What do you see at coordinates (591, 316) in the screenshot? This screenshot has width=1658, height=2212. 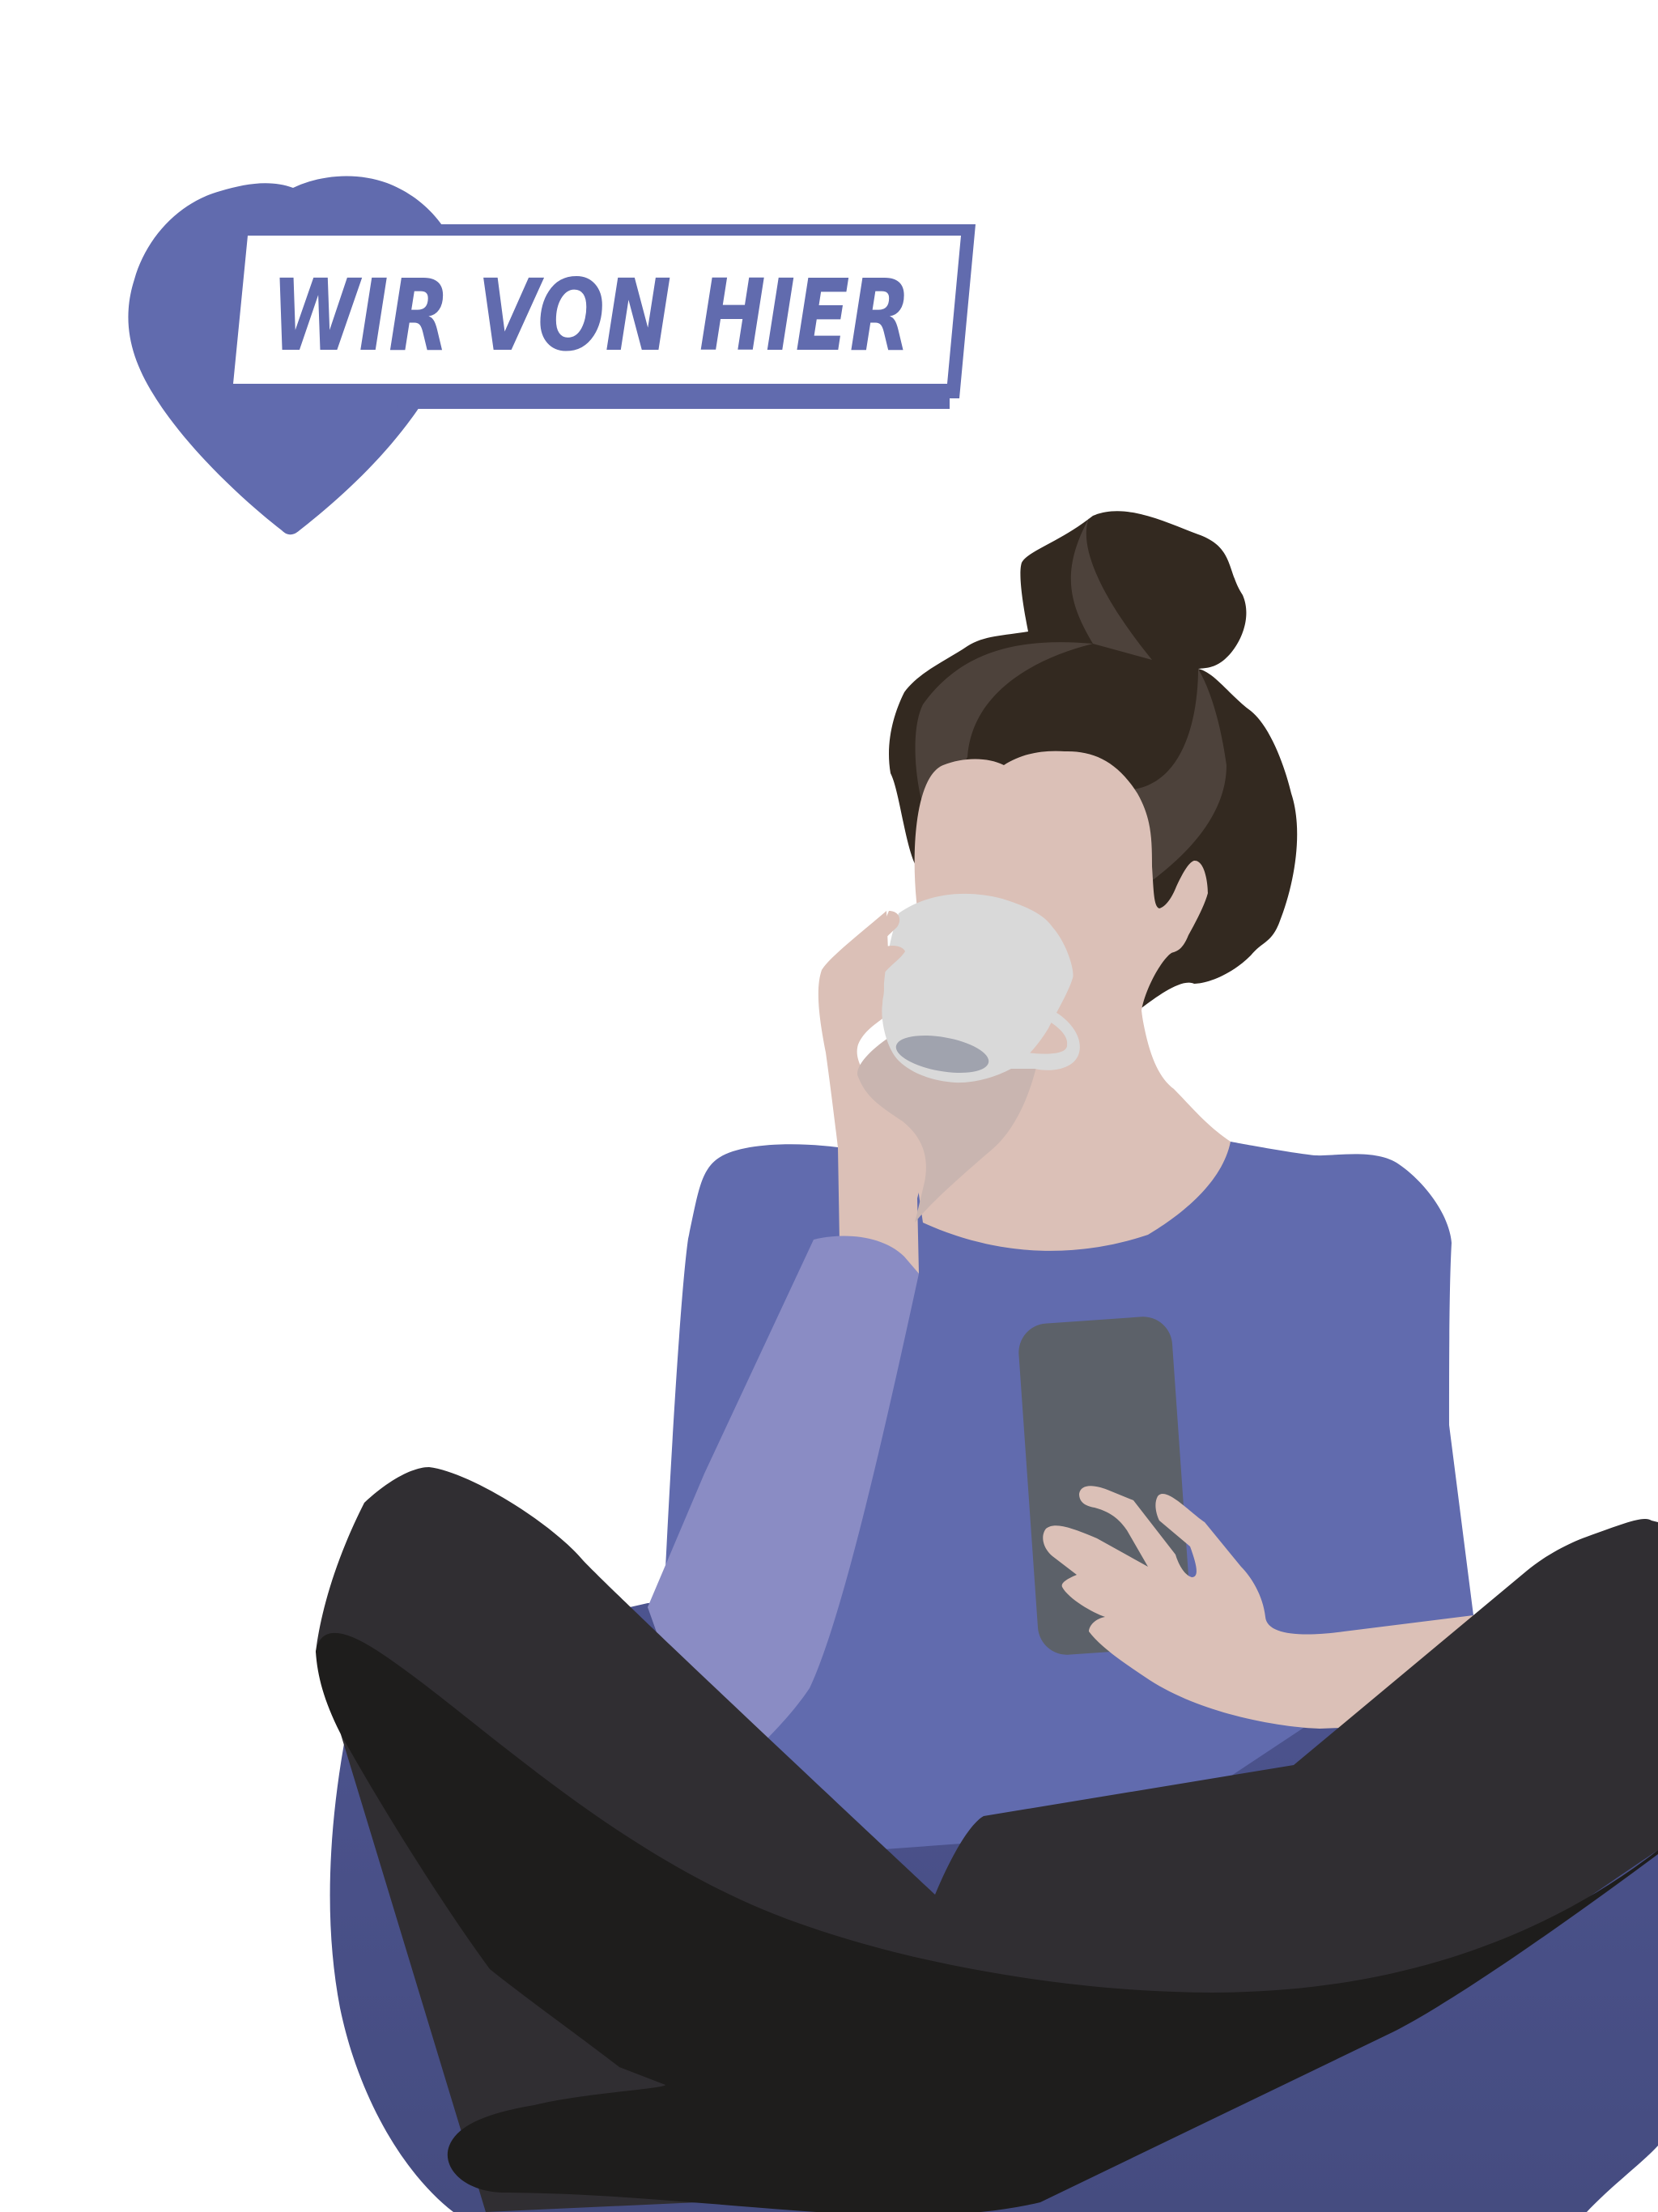 I see `logo-text: WIR VON HIER` at bounding box center [591, 316].